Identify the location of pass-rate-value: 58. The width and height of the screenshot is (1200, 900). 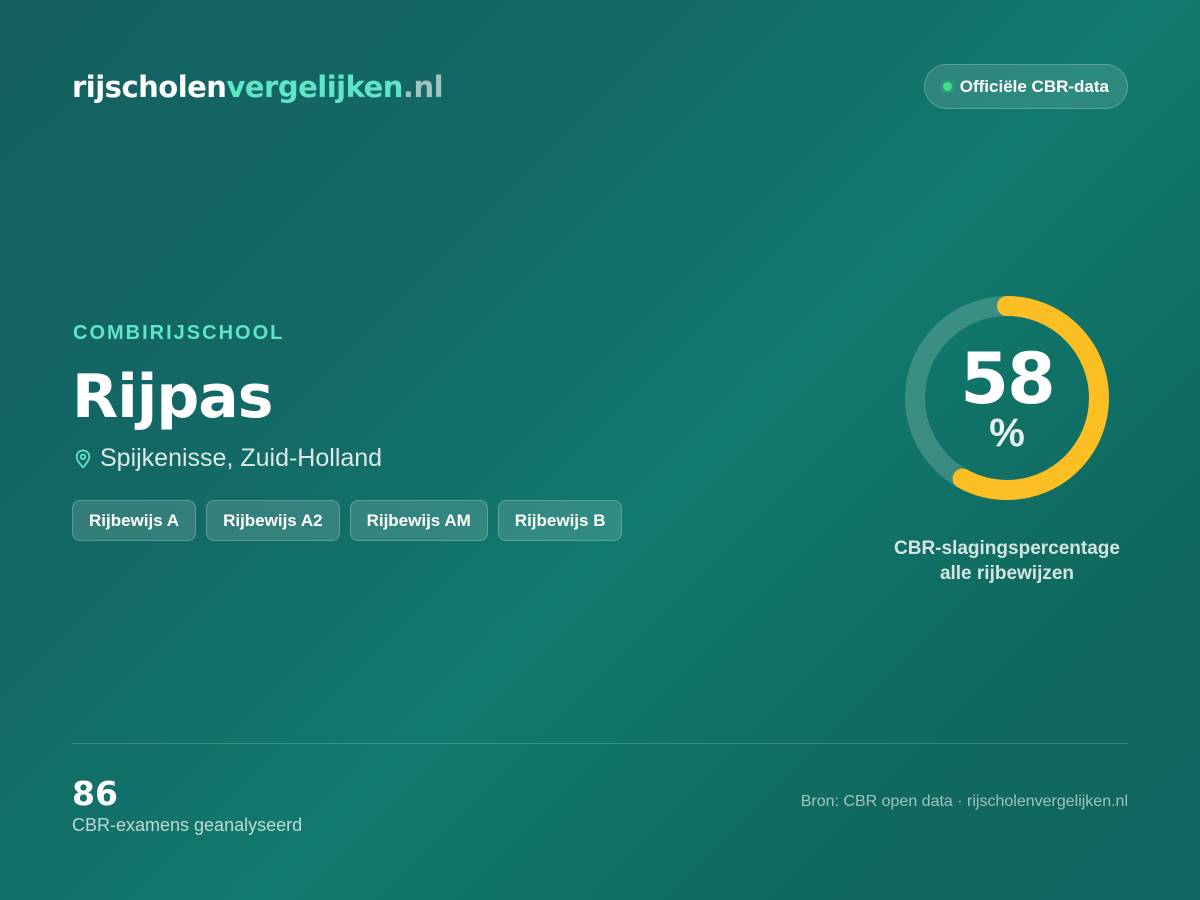
(1007, 379).